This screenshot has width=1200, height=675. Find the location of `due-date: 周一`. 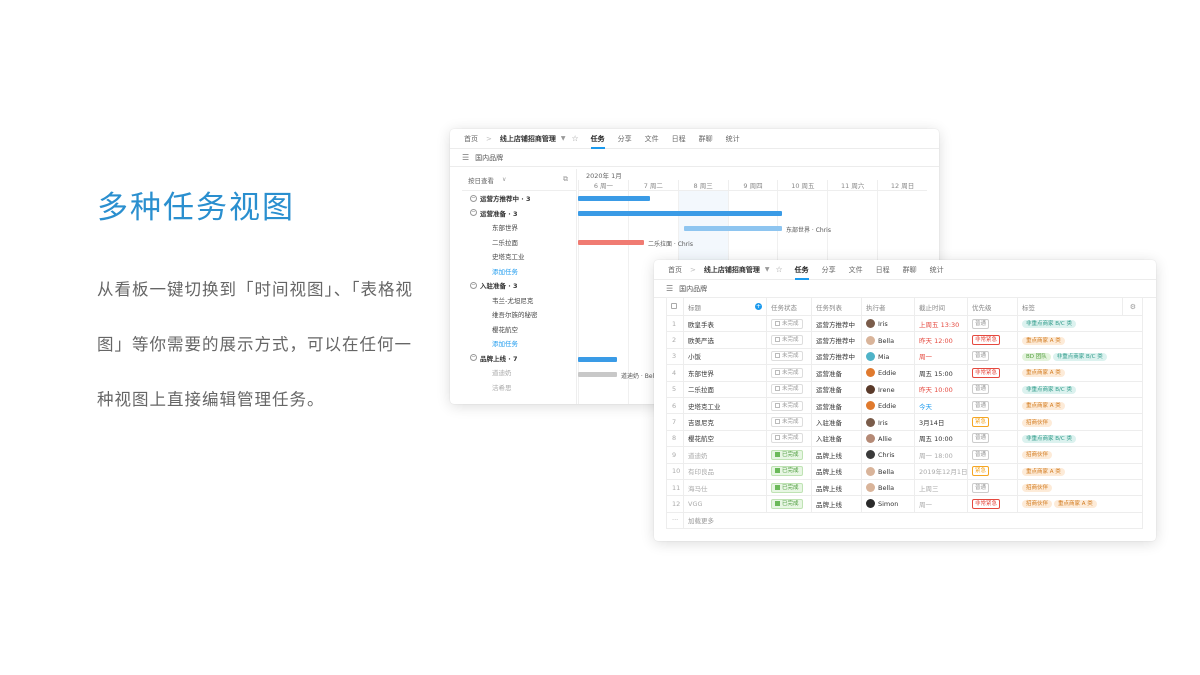

due-date: 周一 is located at coordinates (941, 356).